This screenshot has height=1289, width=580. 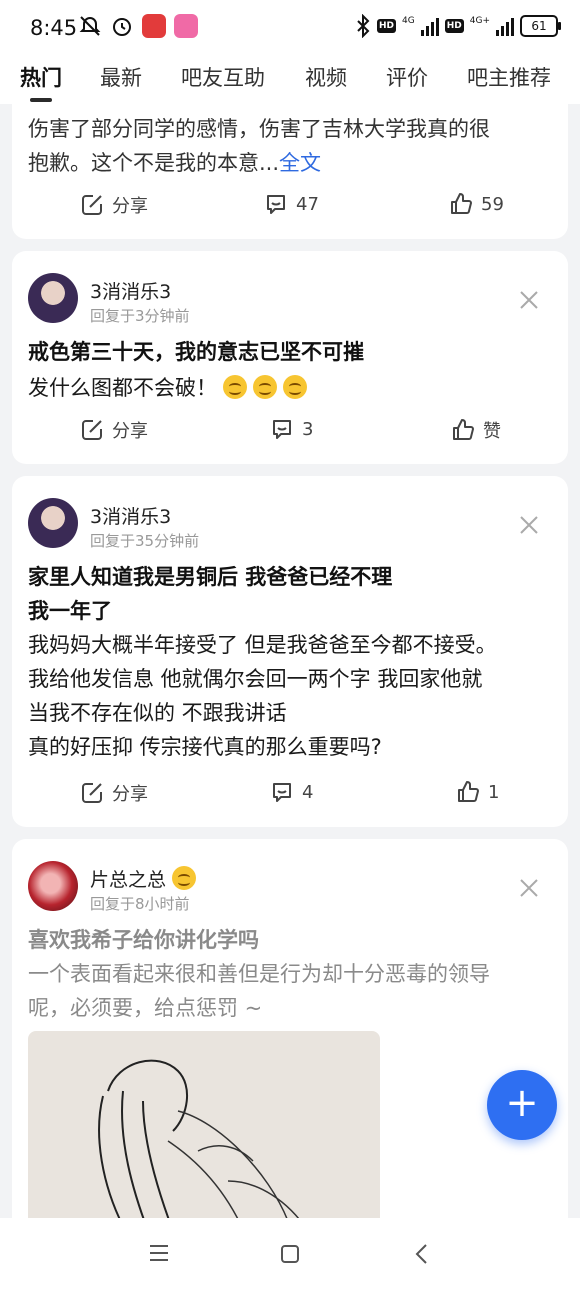 What do you see at coordinates (308, 792) in the screenshot?
I see `comment-count: 4` at bounding box center [308, 792].